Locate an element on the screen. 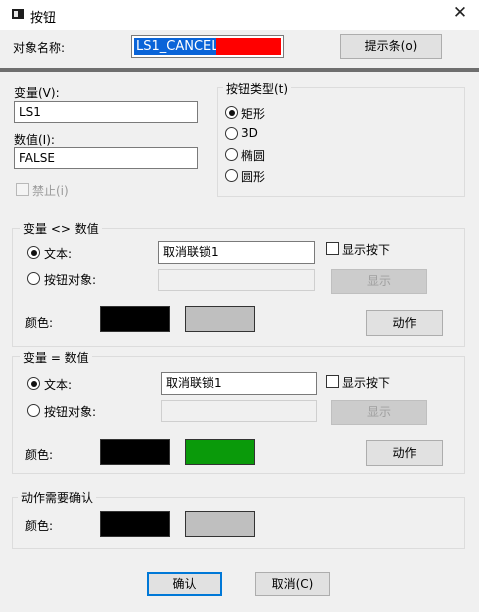 This screenshot has height=612, width=479. neq-button-object-label: 按钮对象: is located at coordinates (70, 280).